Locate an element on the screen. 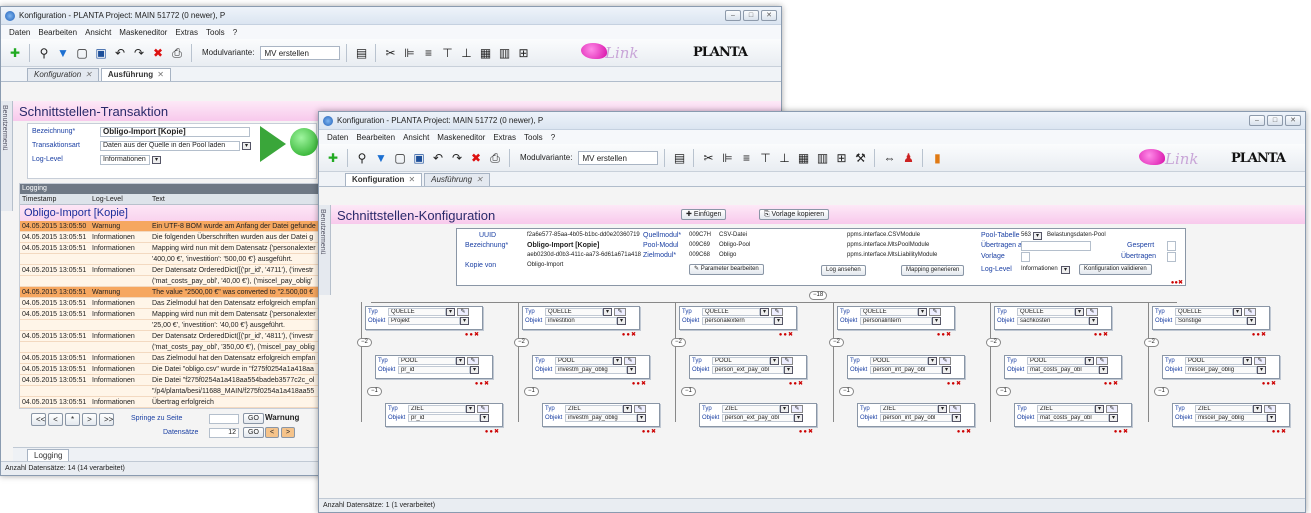 The image size is (1311, 513). uebertragen-am-input is located at coordinates (1056, 246).